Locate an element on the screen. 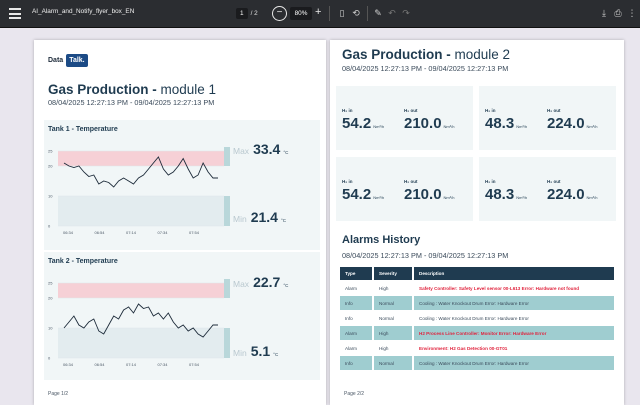 The image size is (640, 405). more-icon: ⋮ is located at coordinates (632, 13).